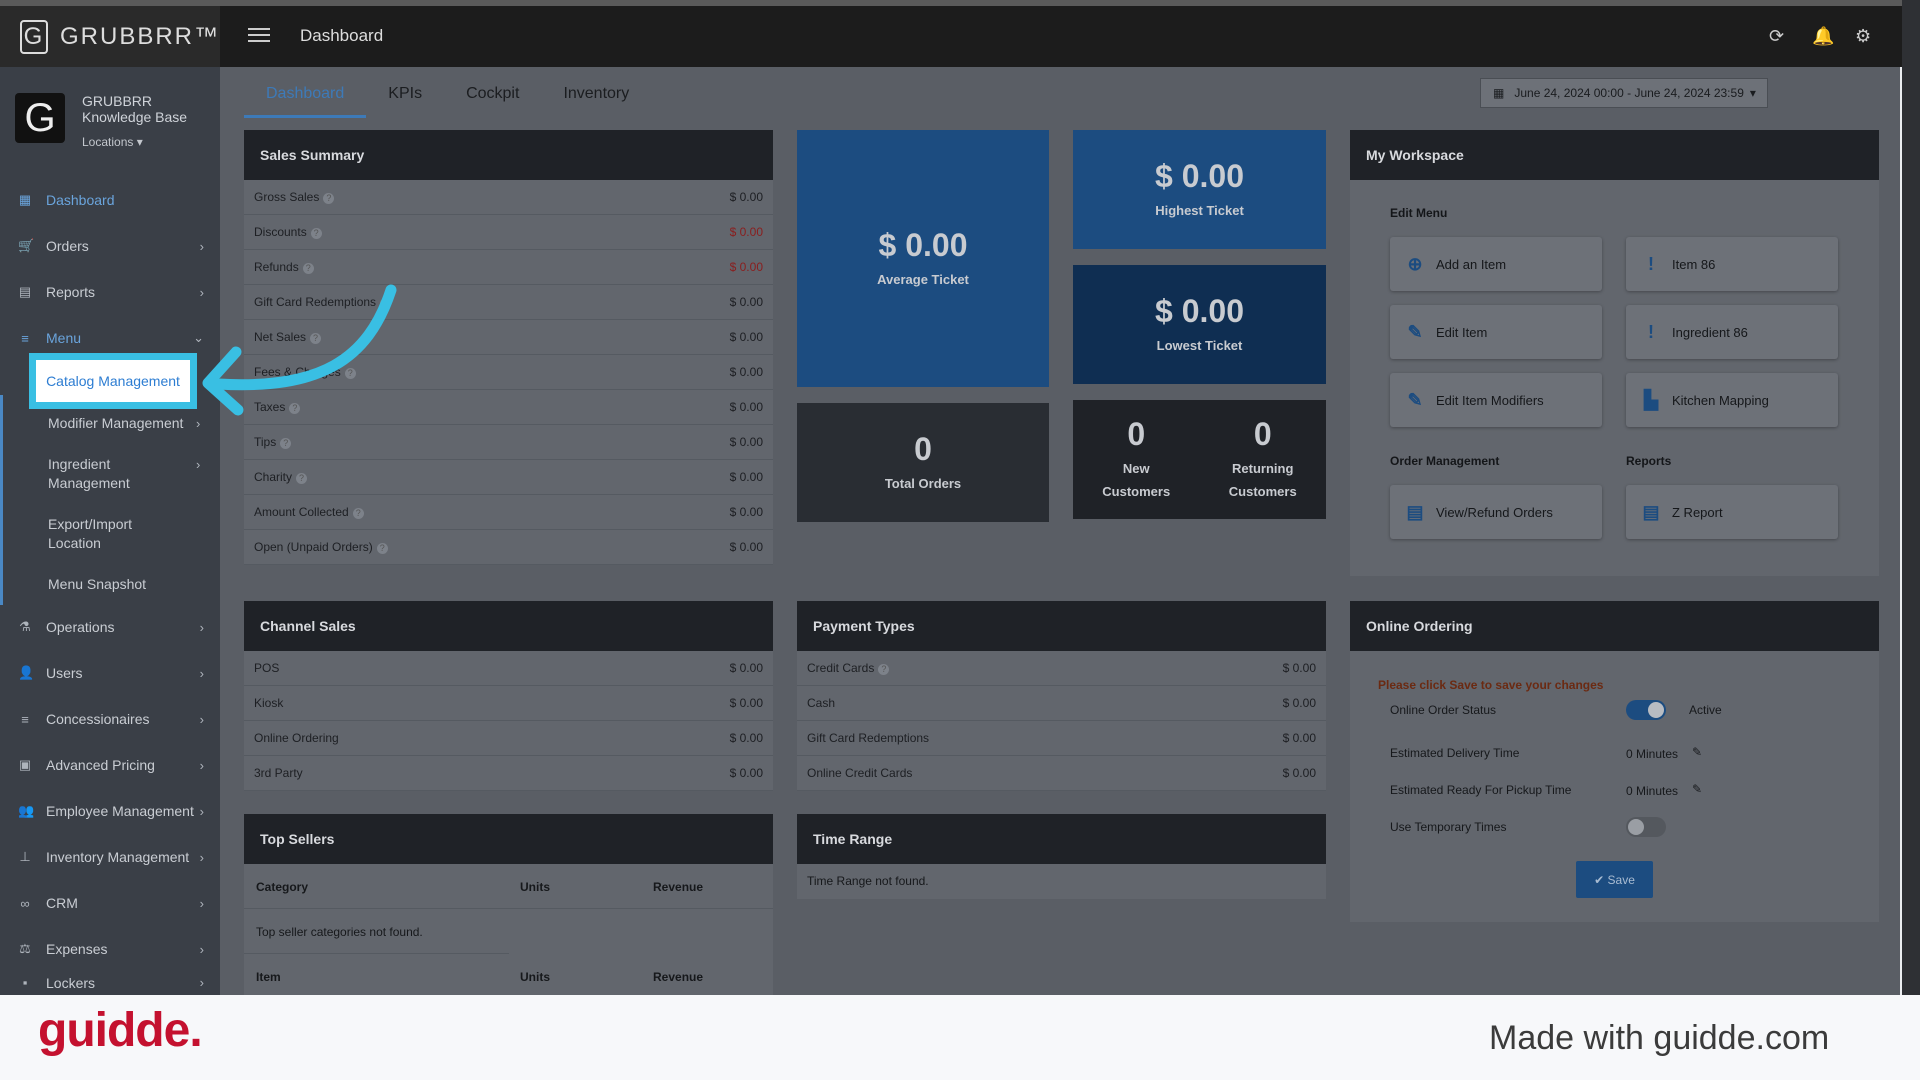 The height and width of the screenshot is (1080, 1920). I want to click on temporary-times-toggle, so click(1646, 827).